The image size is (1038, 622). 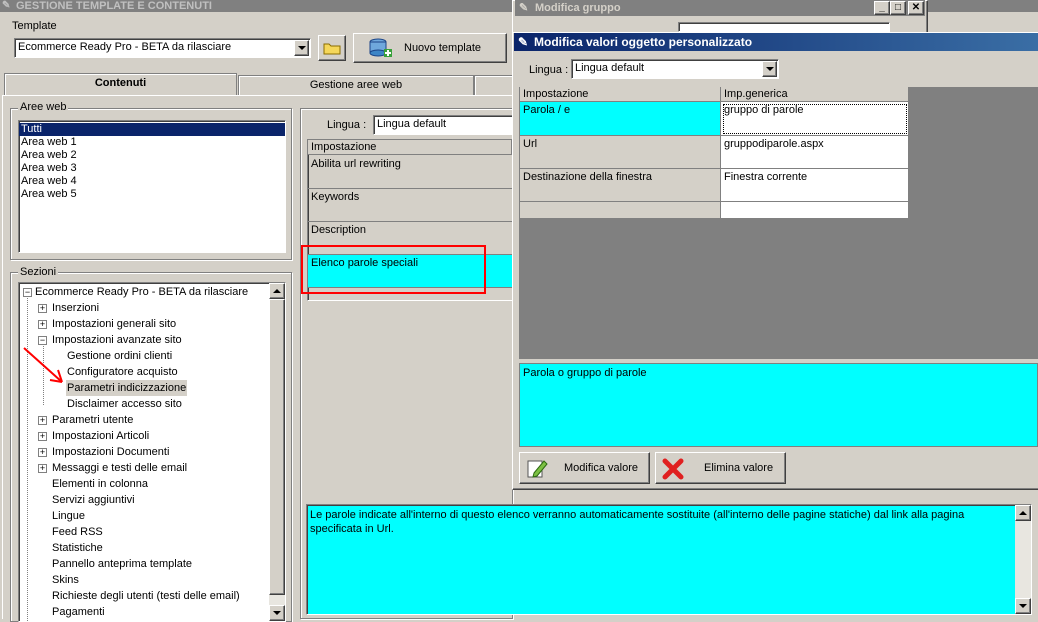 What do you see at coordinates (578, 8) in the screenshot?
I see `modifica-gruppo-title: Modifica gruppo` at bounding box center [578, 8].